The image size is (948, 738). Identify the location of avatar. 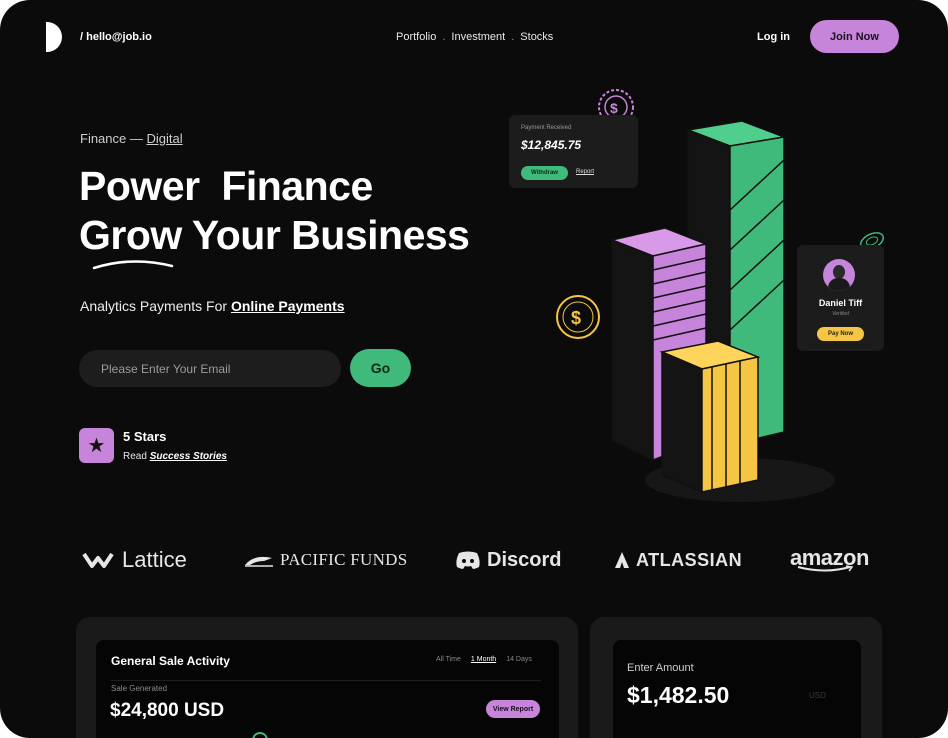
(839, 275).